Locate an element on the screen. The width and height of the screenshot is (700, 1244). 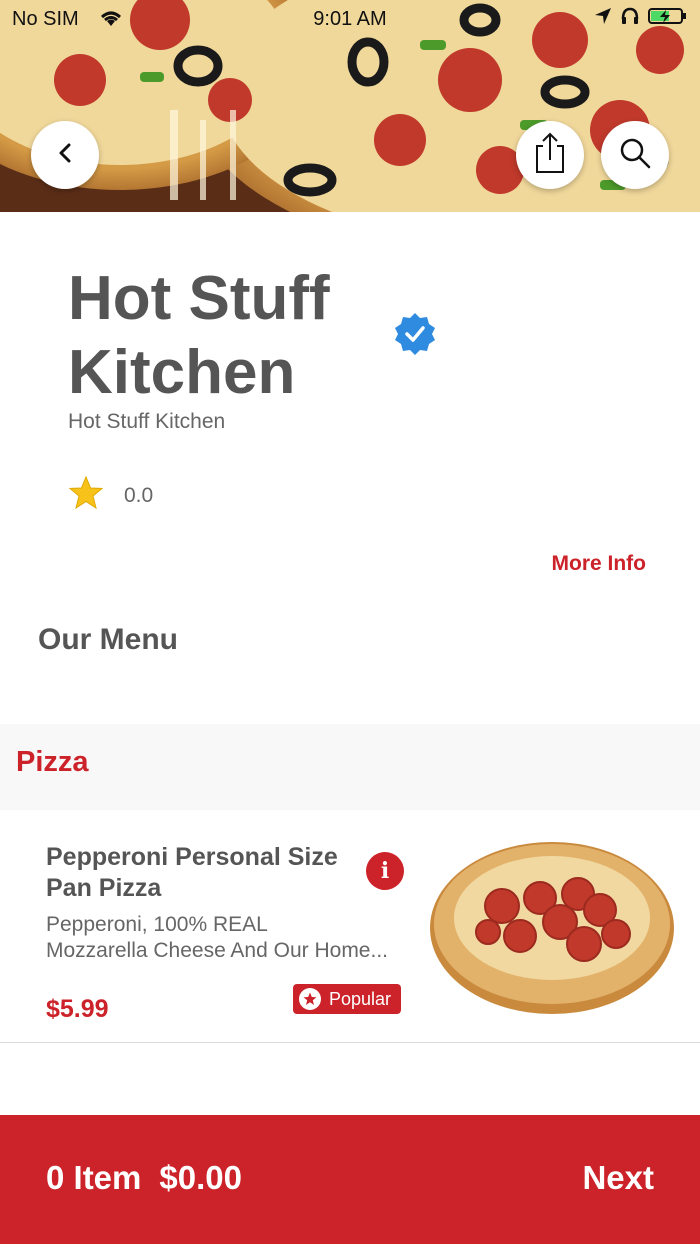
category-header: Pizza is located at coordinates (350, 767).